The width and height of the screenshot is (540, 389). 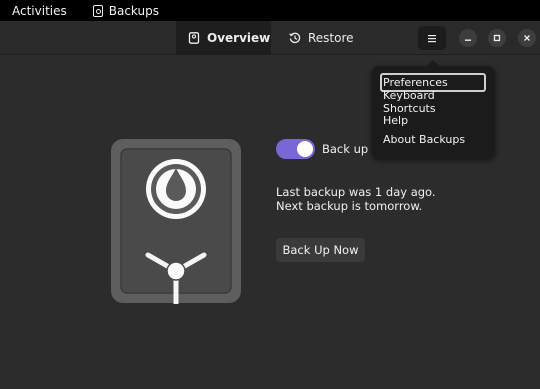 What do you see at coordinates (305, 149) in the screenshot?
I see `toggle-knob` at bounding box center [305, 149].